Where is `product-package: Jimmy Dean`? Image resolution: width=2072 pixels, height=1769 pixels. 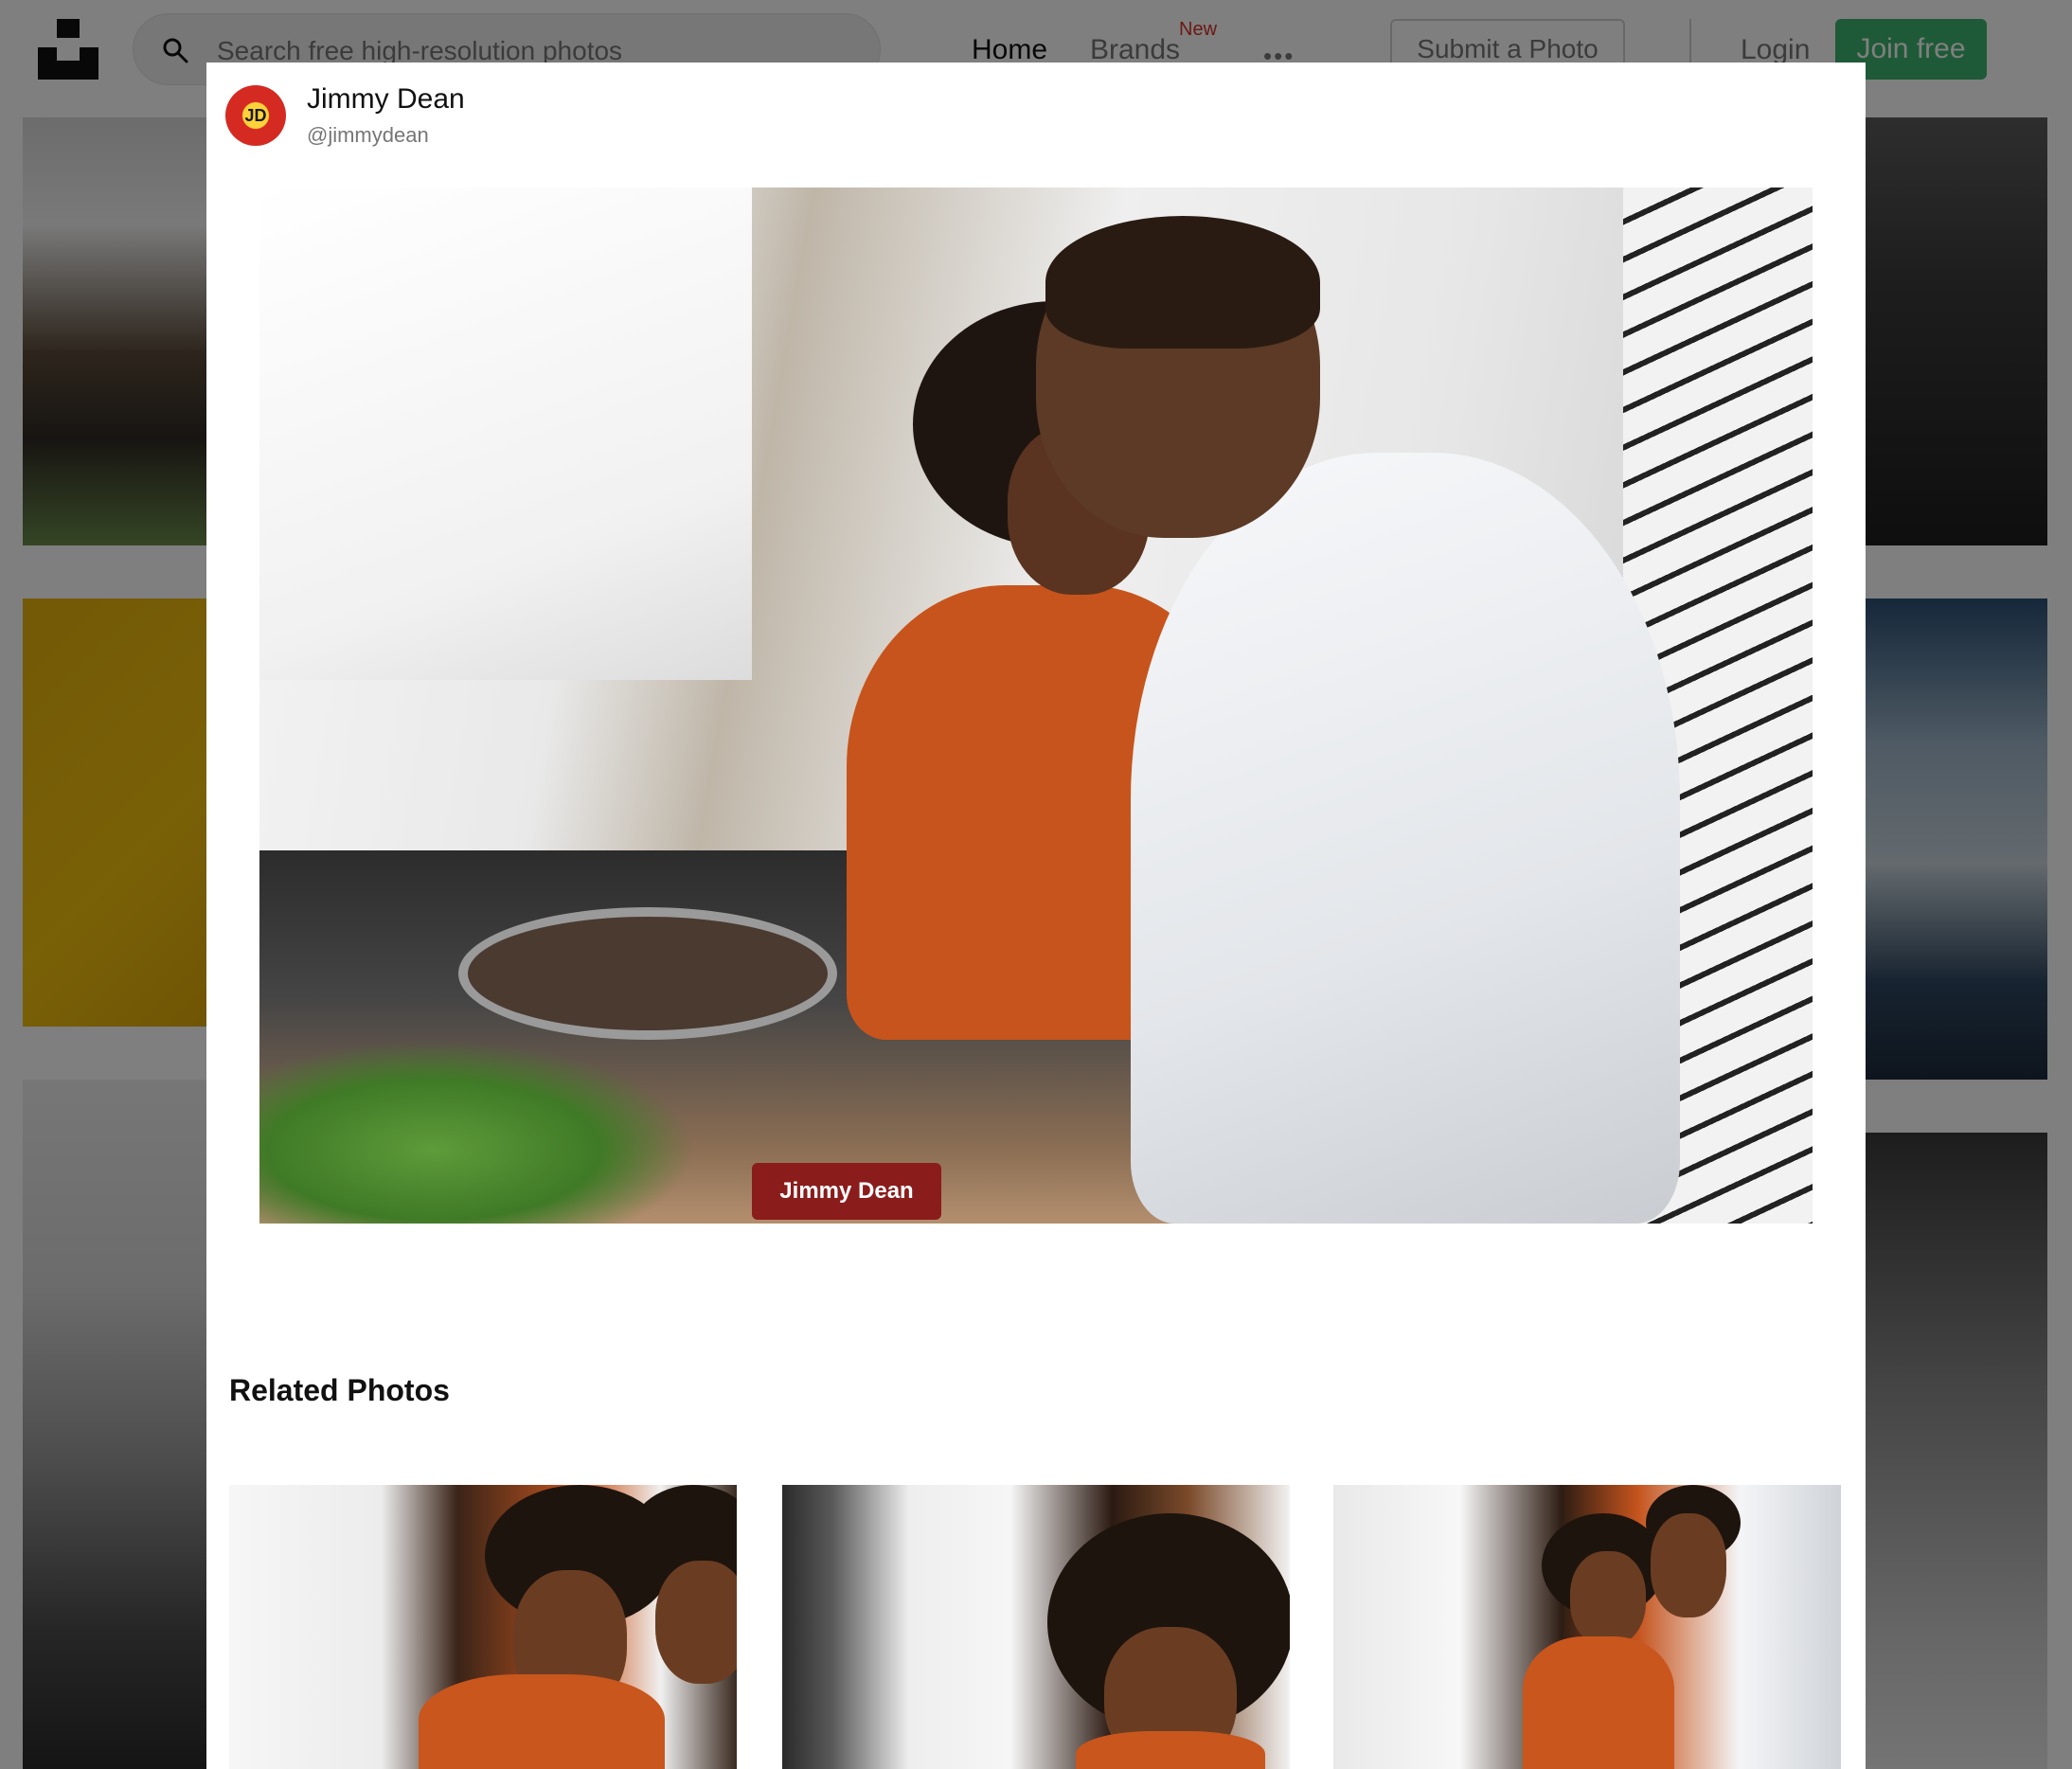
product-package: Jimmy Dean is located at coordinates (846, 1191).